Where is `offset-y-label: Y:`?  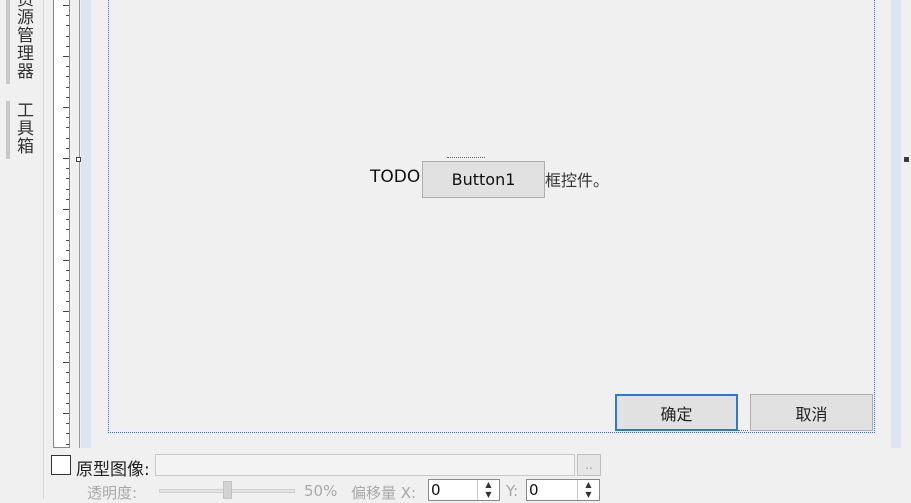 offset-y-label: Y: is located at coordinates (512, 491).